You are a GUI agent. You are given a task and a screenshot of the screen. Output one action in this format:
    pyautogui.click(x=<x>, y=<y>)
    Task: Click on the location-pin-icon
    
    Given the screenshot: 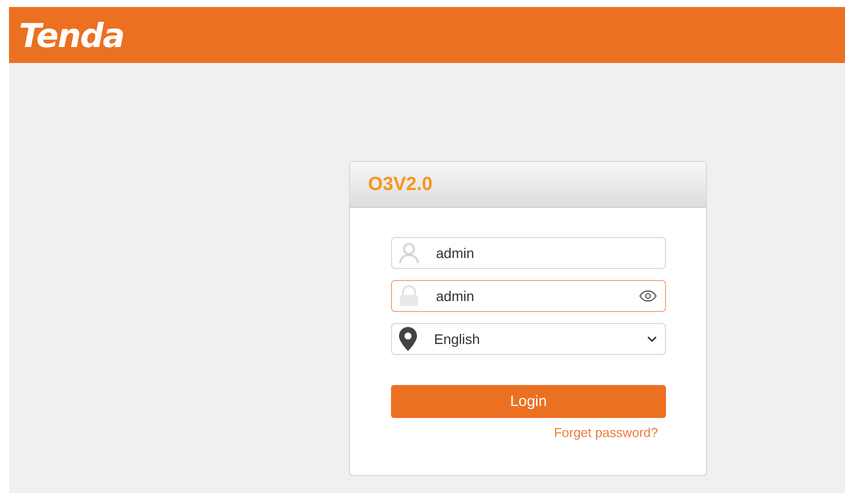 What is the action you would take?
    pyautogui.click(x=408, y=339)
    